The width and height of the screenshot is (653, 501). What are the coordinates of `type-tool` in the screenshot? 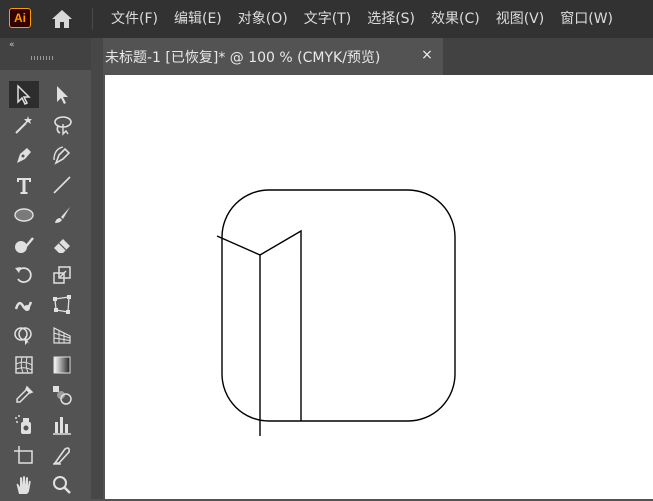 It's located at (24, 184).